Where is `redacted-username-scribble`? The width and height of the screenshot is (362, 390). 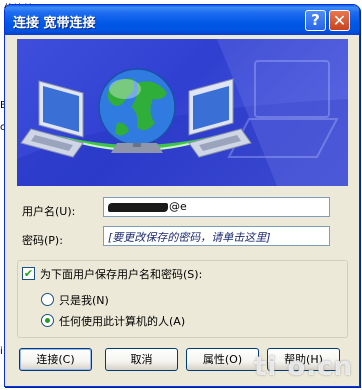
redacted-username-scribble is located at coordinates (138, 207).